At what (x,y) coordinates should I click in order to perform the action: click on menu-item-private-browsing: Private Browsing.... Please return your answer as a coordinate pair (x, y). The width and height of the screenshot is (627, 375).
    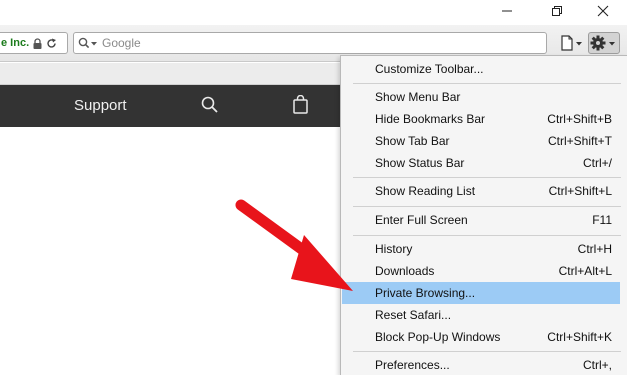
    Looking at the image, I should click on (481, 293).